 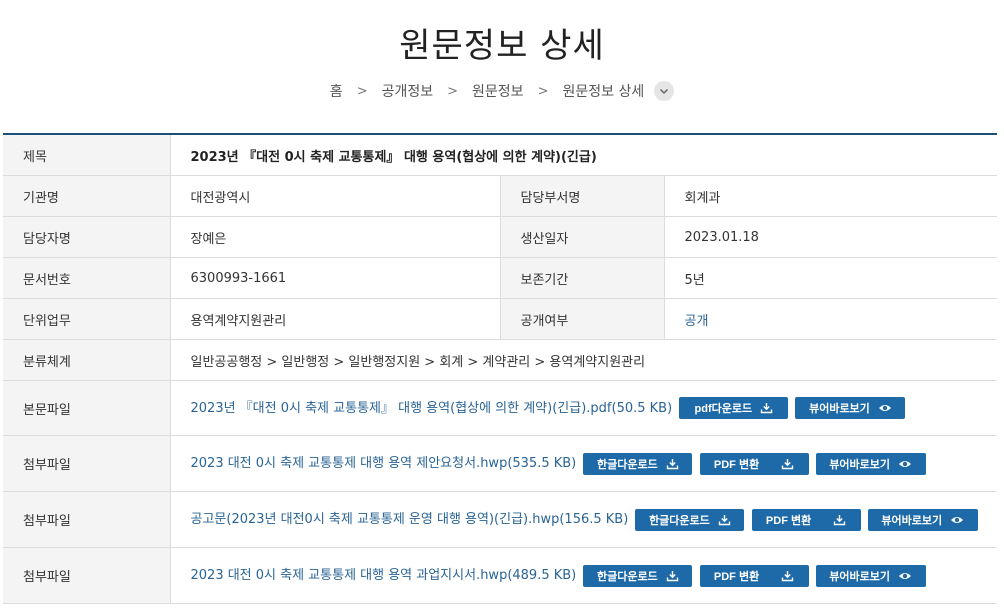 What do you see at coordinates (334, 278) in the screenshot?
I see `docno-value: 6300993-1661` at bounding box center [334, 278].